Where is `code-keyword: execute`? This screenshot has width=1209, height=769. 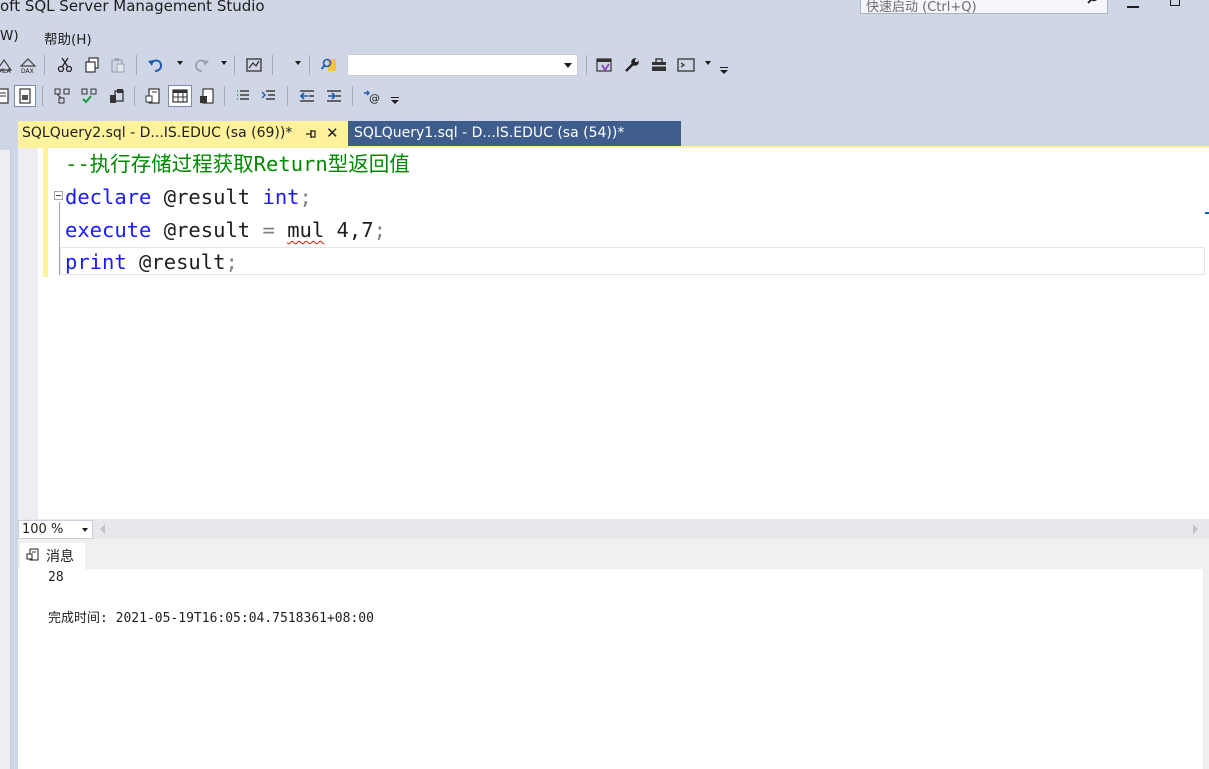 code-keyword: execute is located at coordinates (108, 230).